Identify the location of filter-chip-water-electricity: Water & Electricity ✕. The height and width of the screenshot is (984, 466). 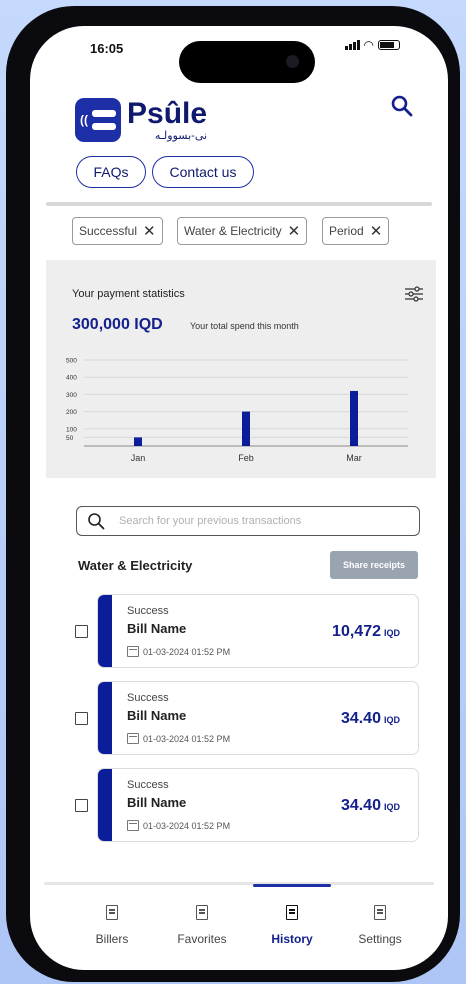
(242, 231).